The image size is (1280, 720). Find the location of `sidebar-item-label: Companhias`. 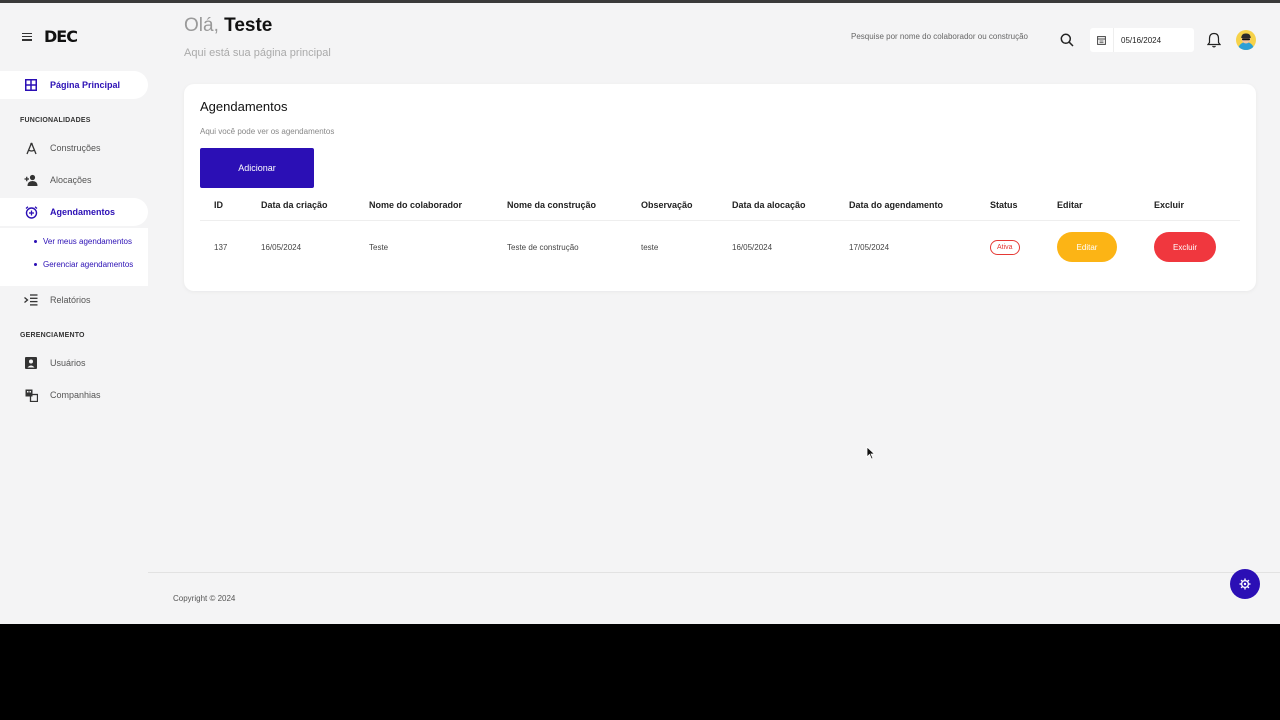

sidebar-item-label: Companhias is located at coordinates (75, 395).